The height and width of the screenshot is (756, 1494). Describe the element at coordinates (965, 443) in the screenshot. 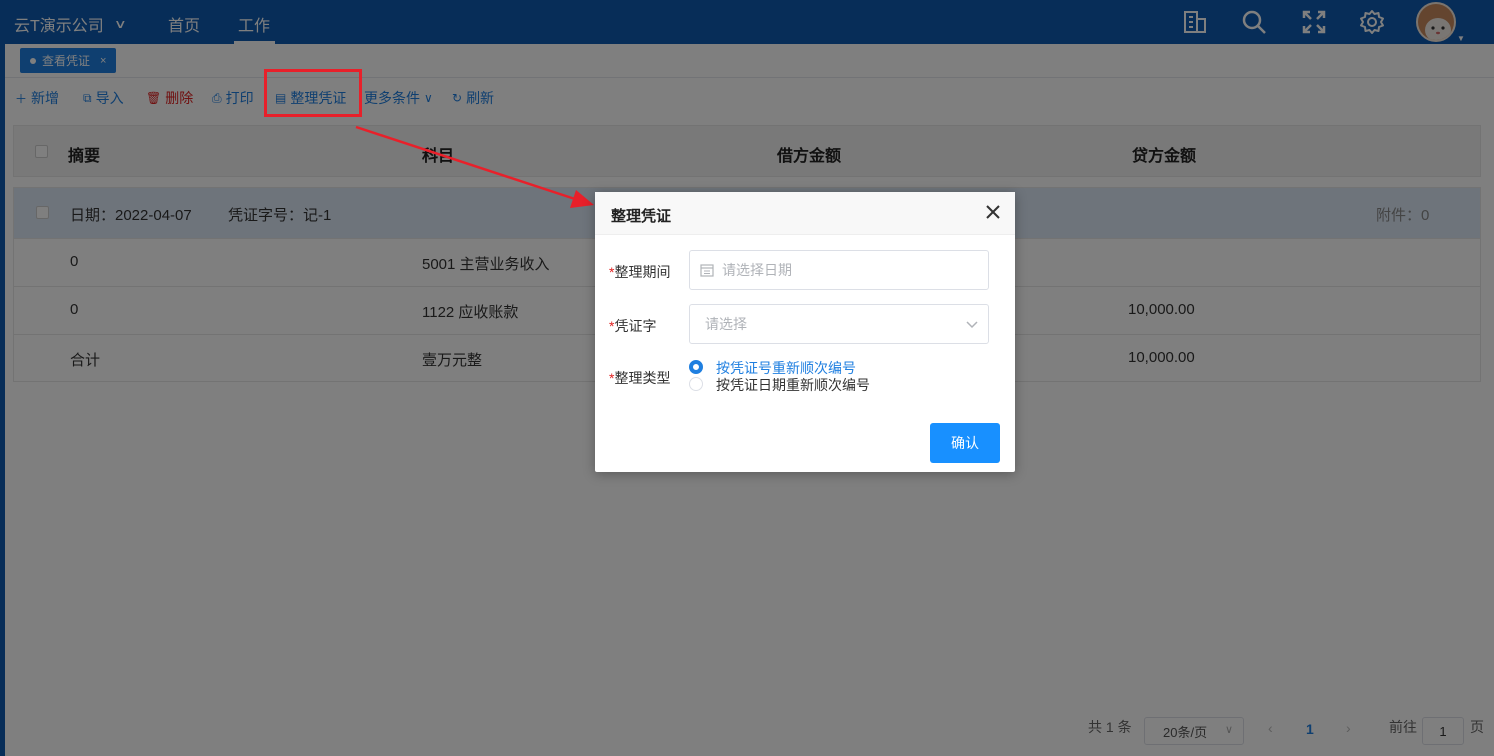

I see `confirm-button: 确认` at that location.